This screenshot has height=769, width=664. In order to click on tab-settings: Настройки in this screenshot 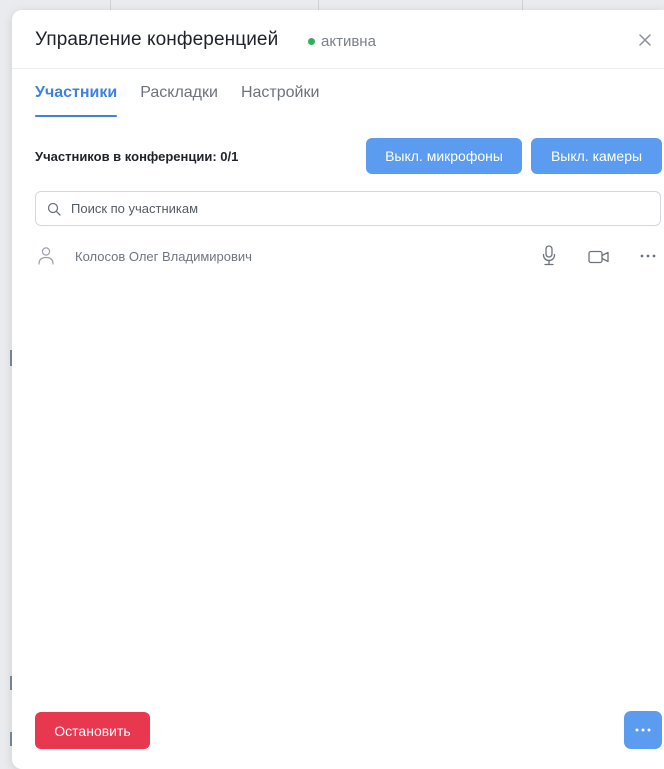, I will do `click(280, 99)`.